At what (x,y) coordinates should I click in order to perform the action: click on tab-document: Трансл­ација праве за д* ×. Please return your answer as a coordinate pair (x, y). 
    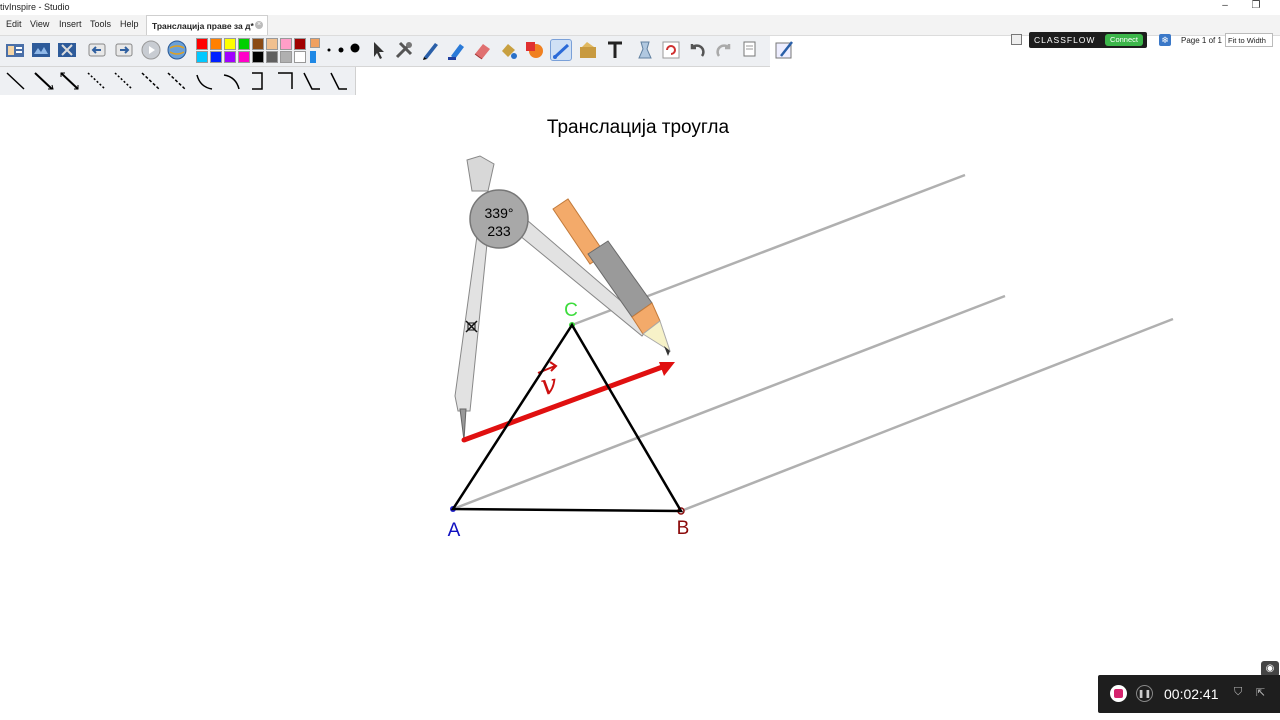
    Looking at the image, I should click on (207, 25).